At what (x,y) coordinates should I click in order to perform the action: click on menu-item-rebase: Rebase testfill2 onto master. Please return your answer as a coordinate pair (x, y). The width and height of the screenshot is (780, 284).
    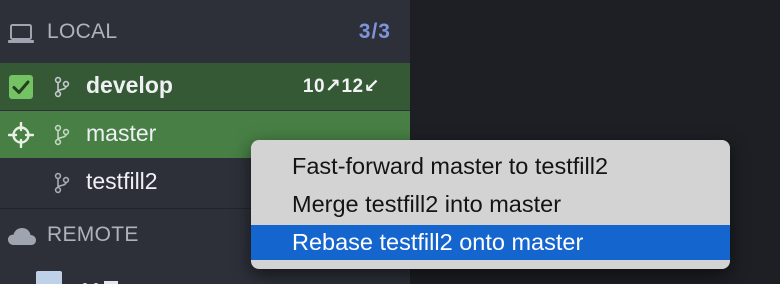
    Looking at the image, I should click on (490, 242).